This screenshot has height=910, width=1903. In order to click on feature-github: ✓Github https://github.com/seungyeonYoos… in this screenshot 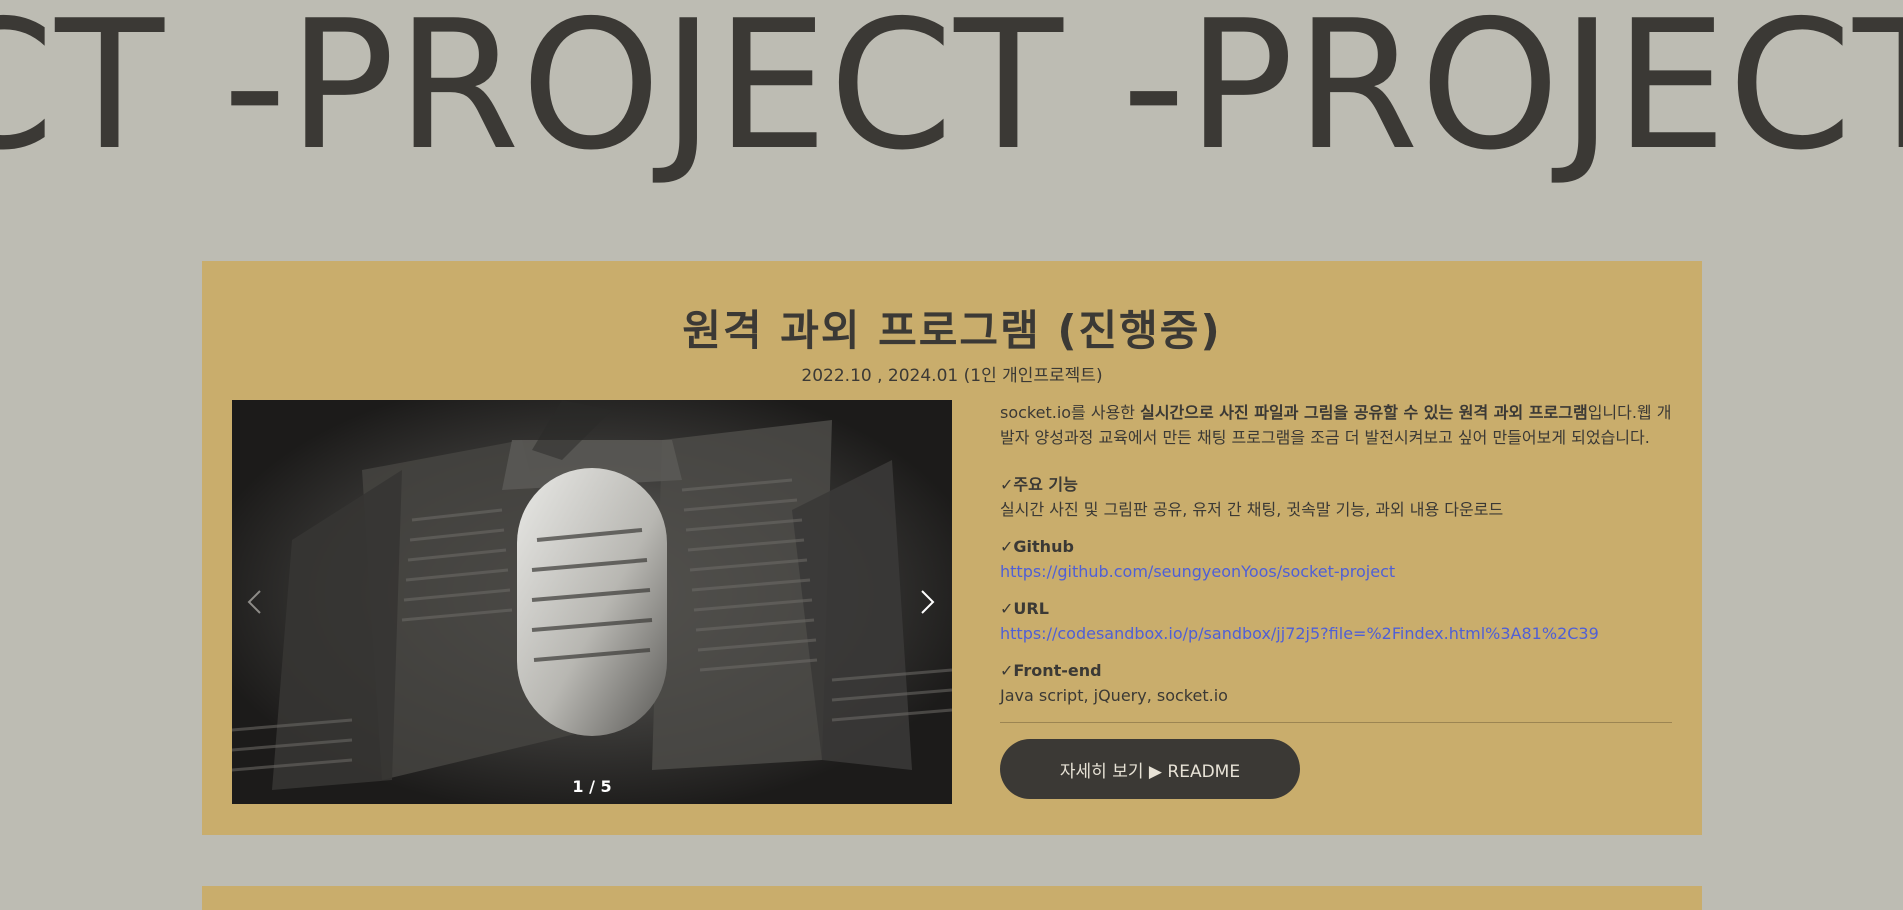, I will do `click(1336, 559)`.